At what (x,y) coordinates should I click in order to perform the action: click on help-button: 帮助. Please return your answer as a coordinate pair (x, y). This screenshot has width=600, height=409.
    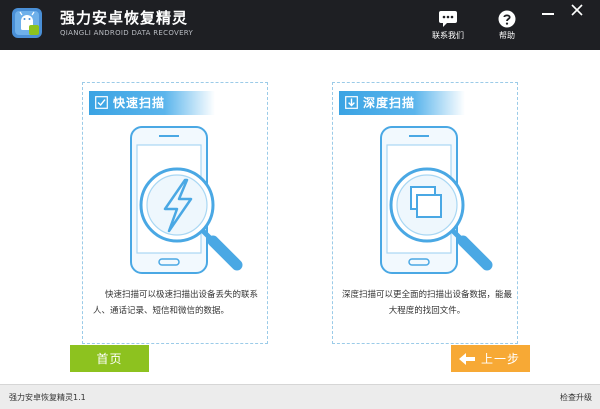
    Looking at the image, I should click on (507, 27).